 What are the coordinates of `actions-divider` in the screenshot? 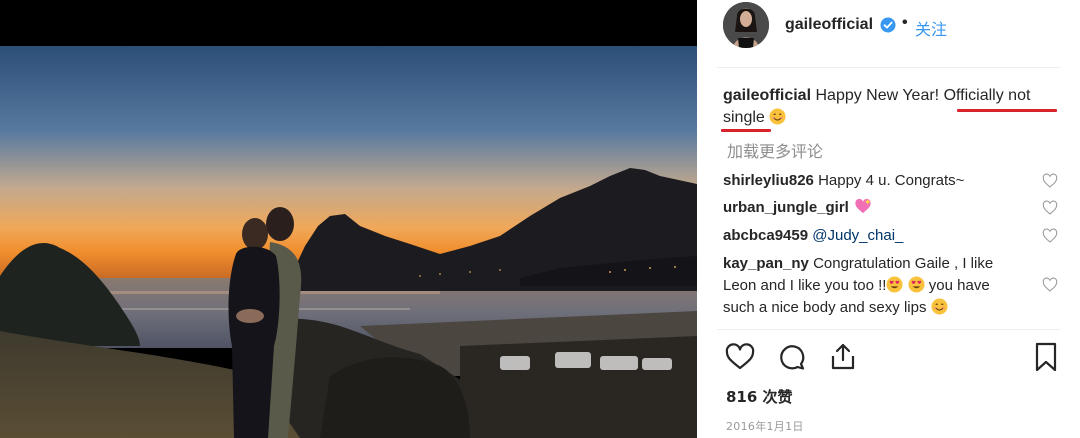 It's located at (888, 329).